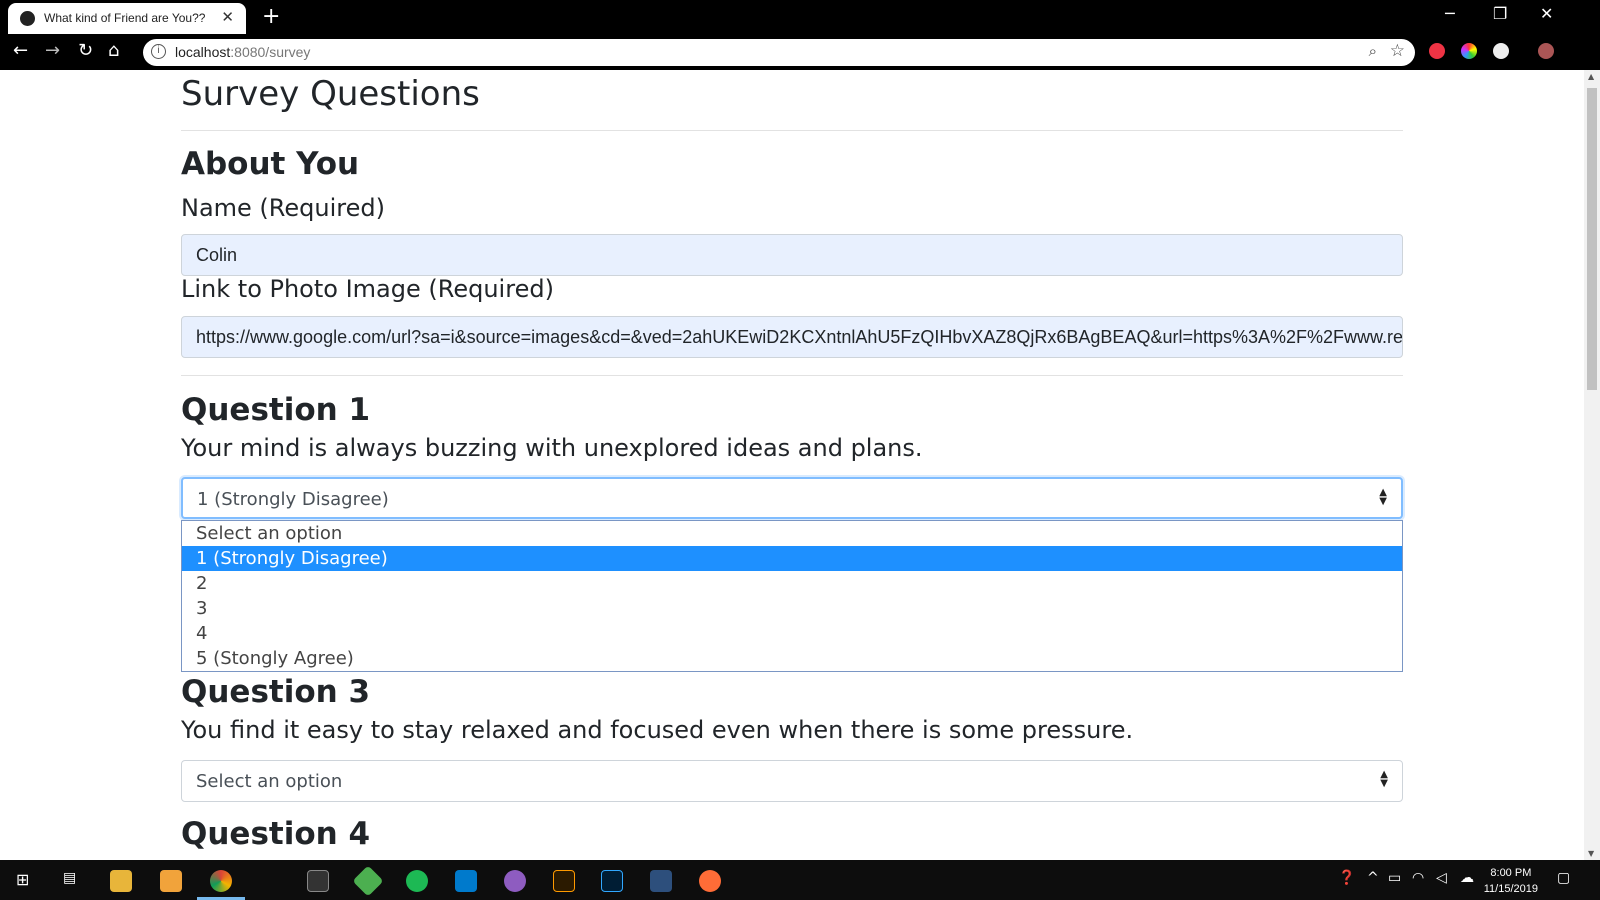  I want to click on battery-icon: ▭, so click(1394, 878).